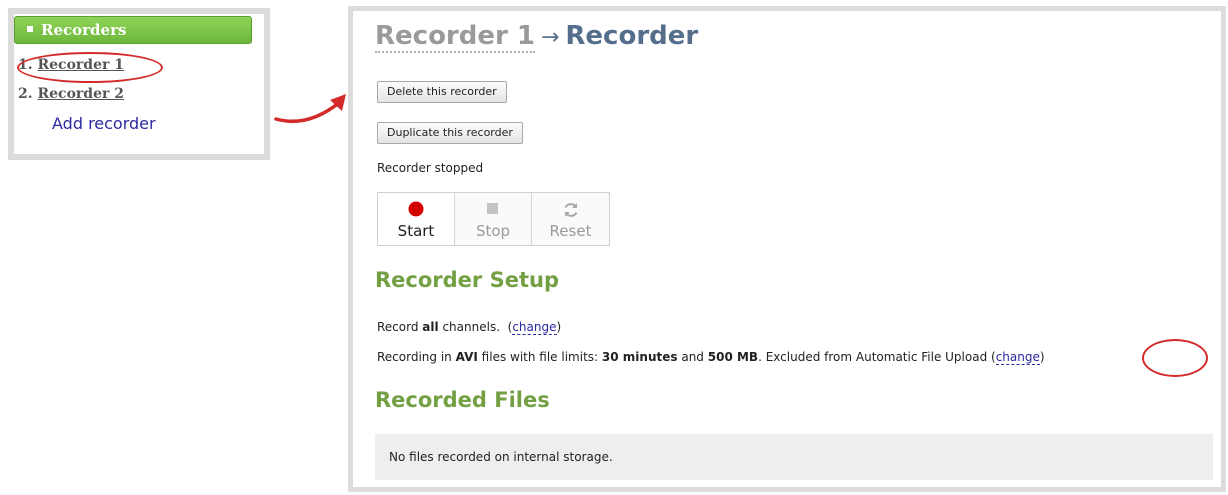  Describe the element at coordinates (81, 94) in the screenshot. I see `sidebar-item-link: Recorder 2` at that location.